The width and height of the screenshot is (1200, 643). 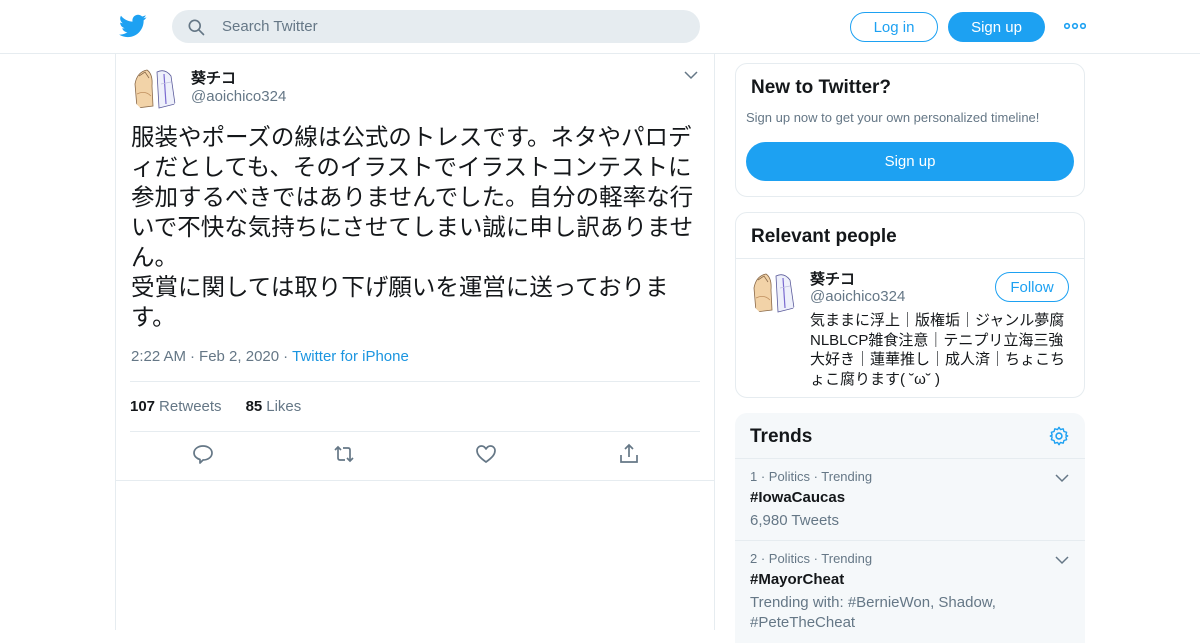 What do you see at coordinates (143, 406) in the screenshot?
I see `retweets-count: 107` at bounding box center [143, 406].